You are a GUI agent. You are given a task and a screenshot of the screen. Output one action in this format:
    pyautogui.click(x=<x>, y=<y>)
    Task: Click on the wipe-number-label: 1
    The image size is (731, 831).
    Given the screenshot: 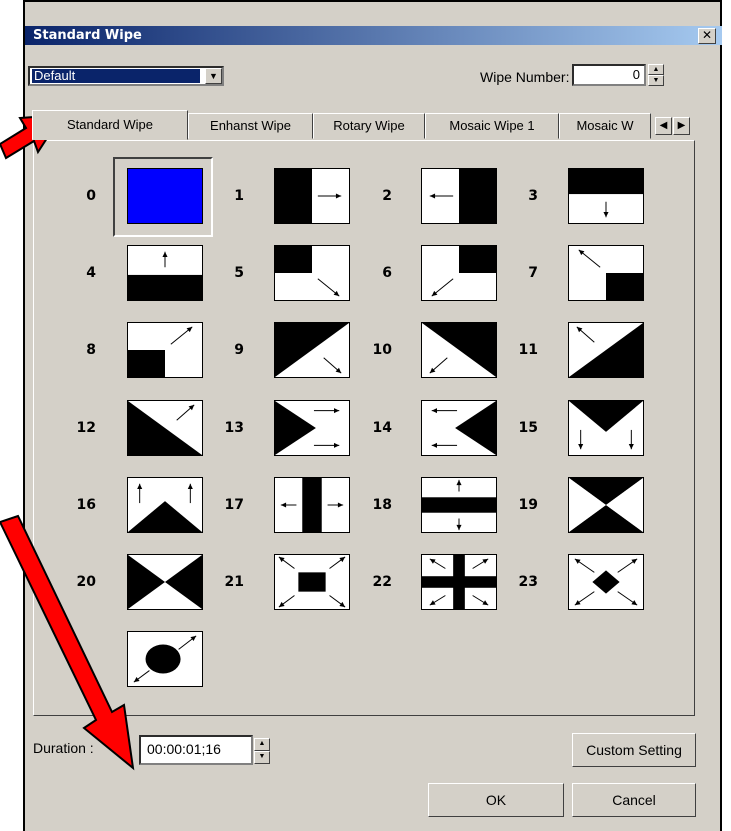 What is the action you would take?
    pyautogui.click(x=239, y=196)
    